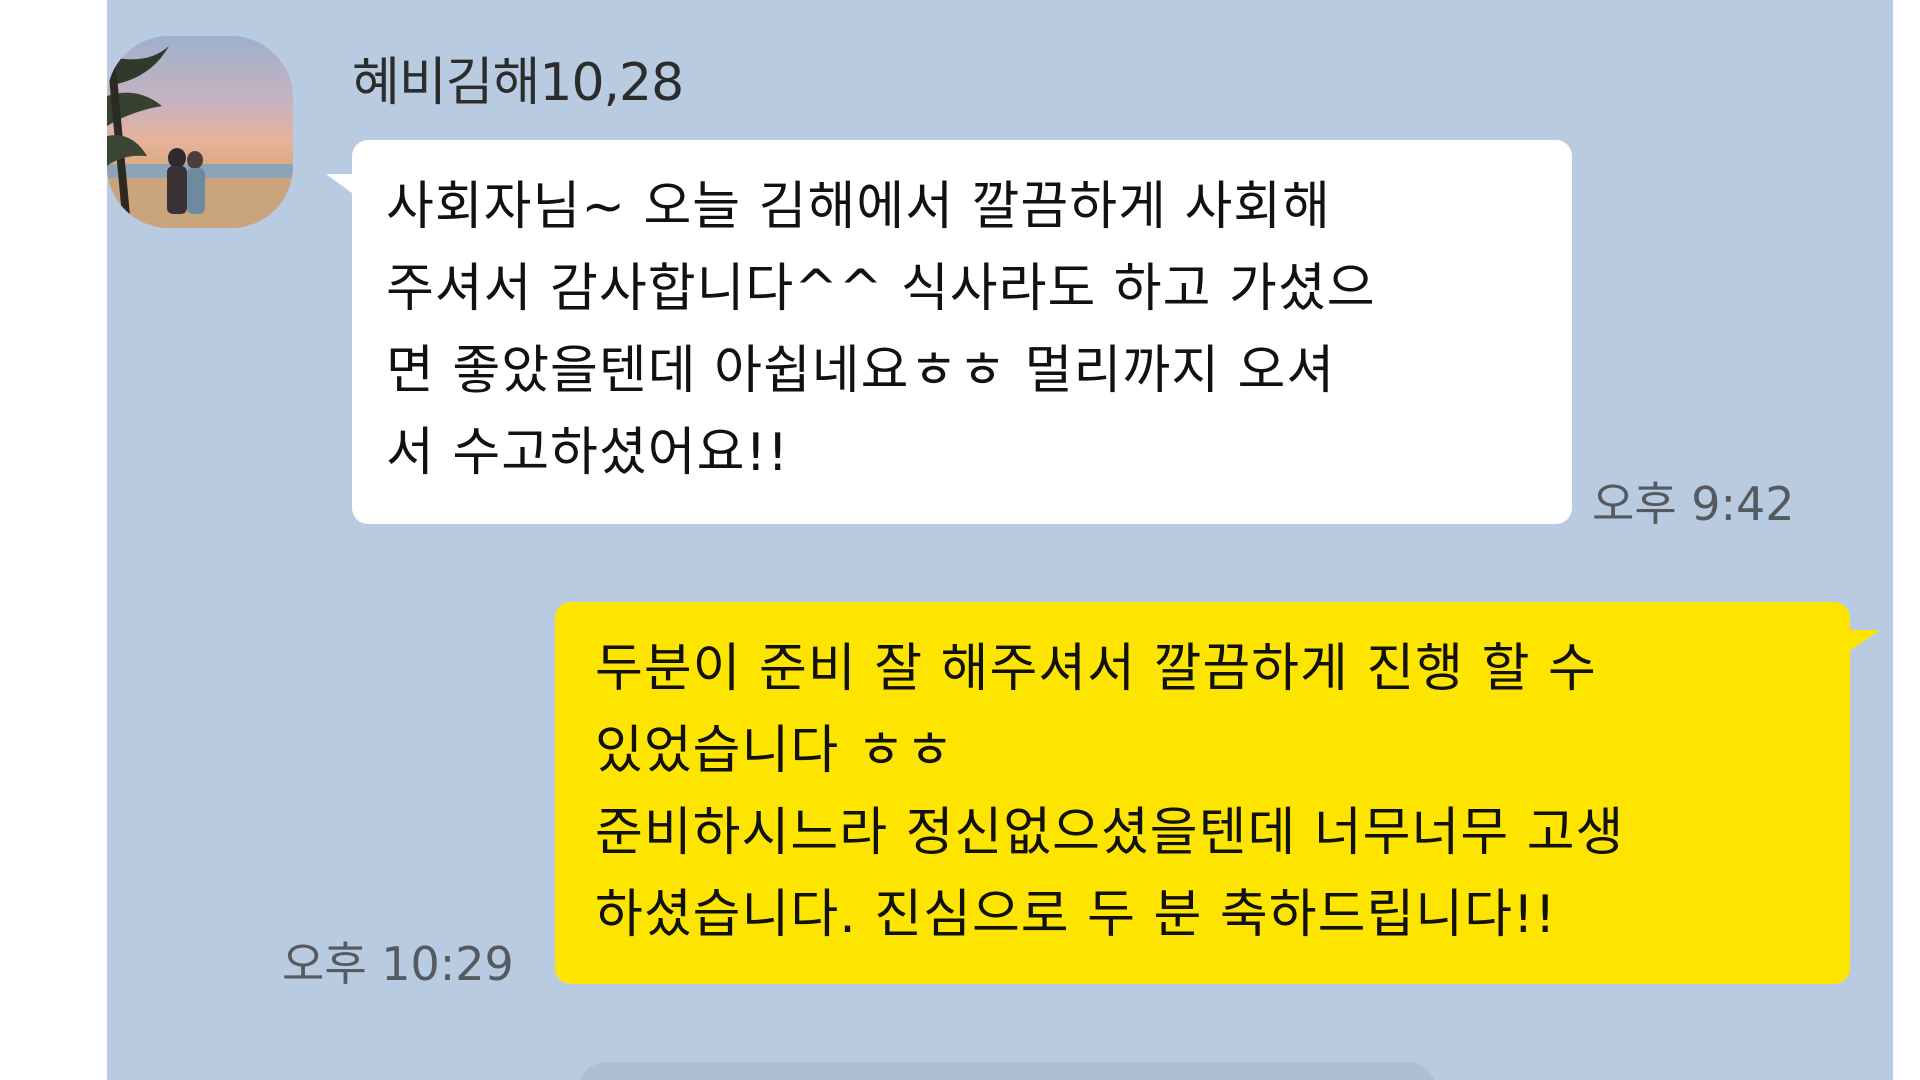  Describe the element at coordinates (881, 289) in the screenshot. I see `message-line: 주셔서 감사합니다^^ 식사라도 하고 가셨으` at that location.